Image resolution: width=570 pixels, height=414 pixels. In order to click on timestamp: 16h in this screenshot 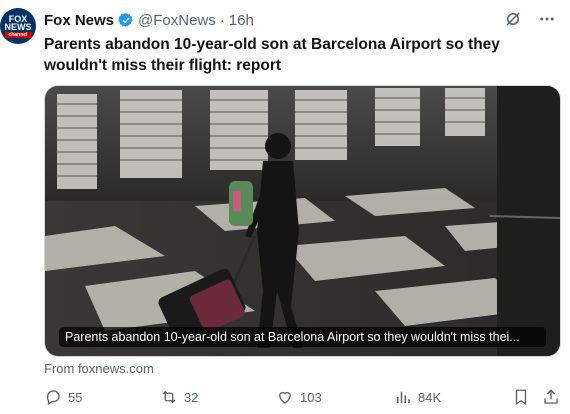, I will do `click(241, 20)`.